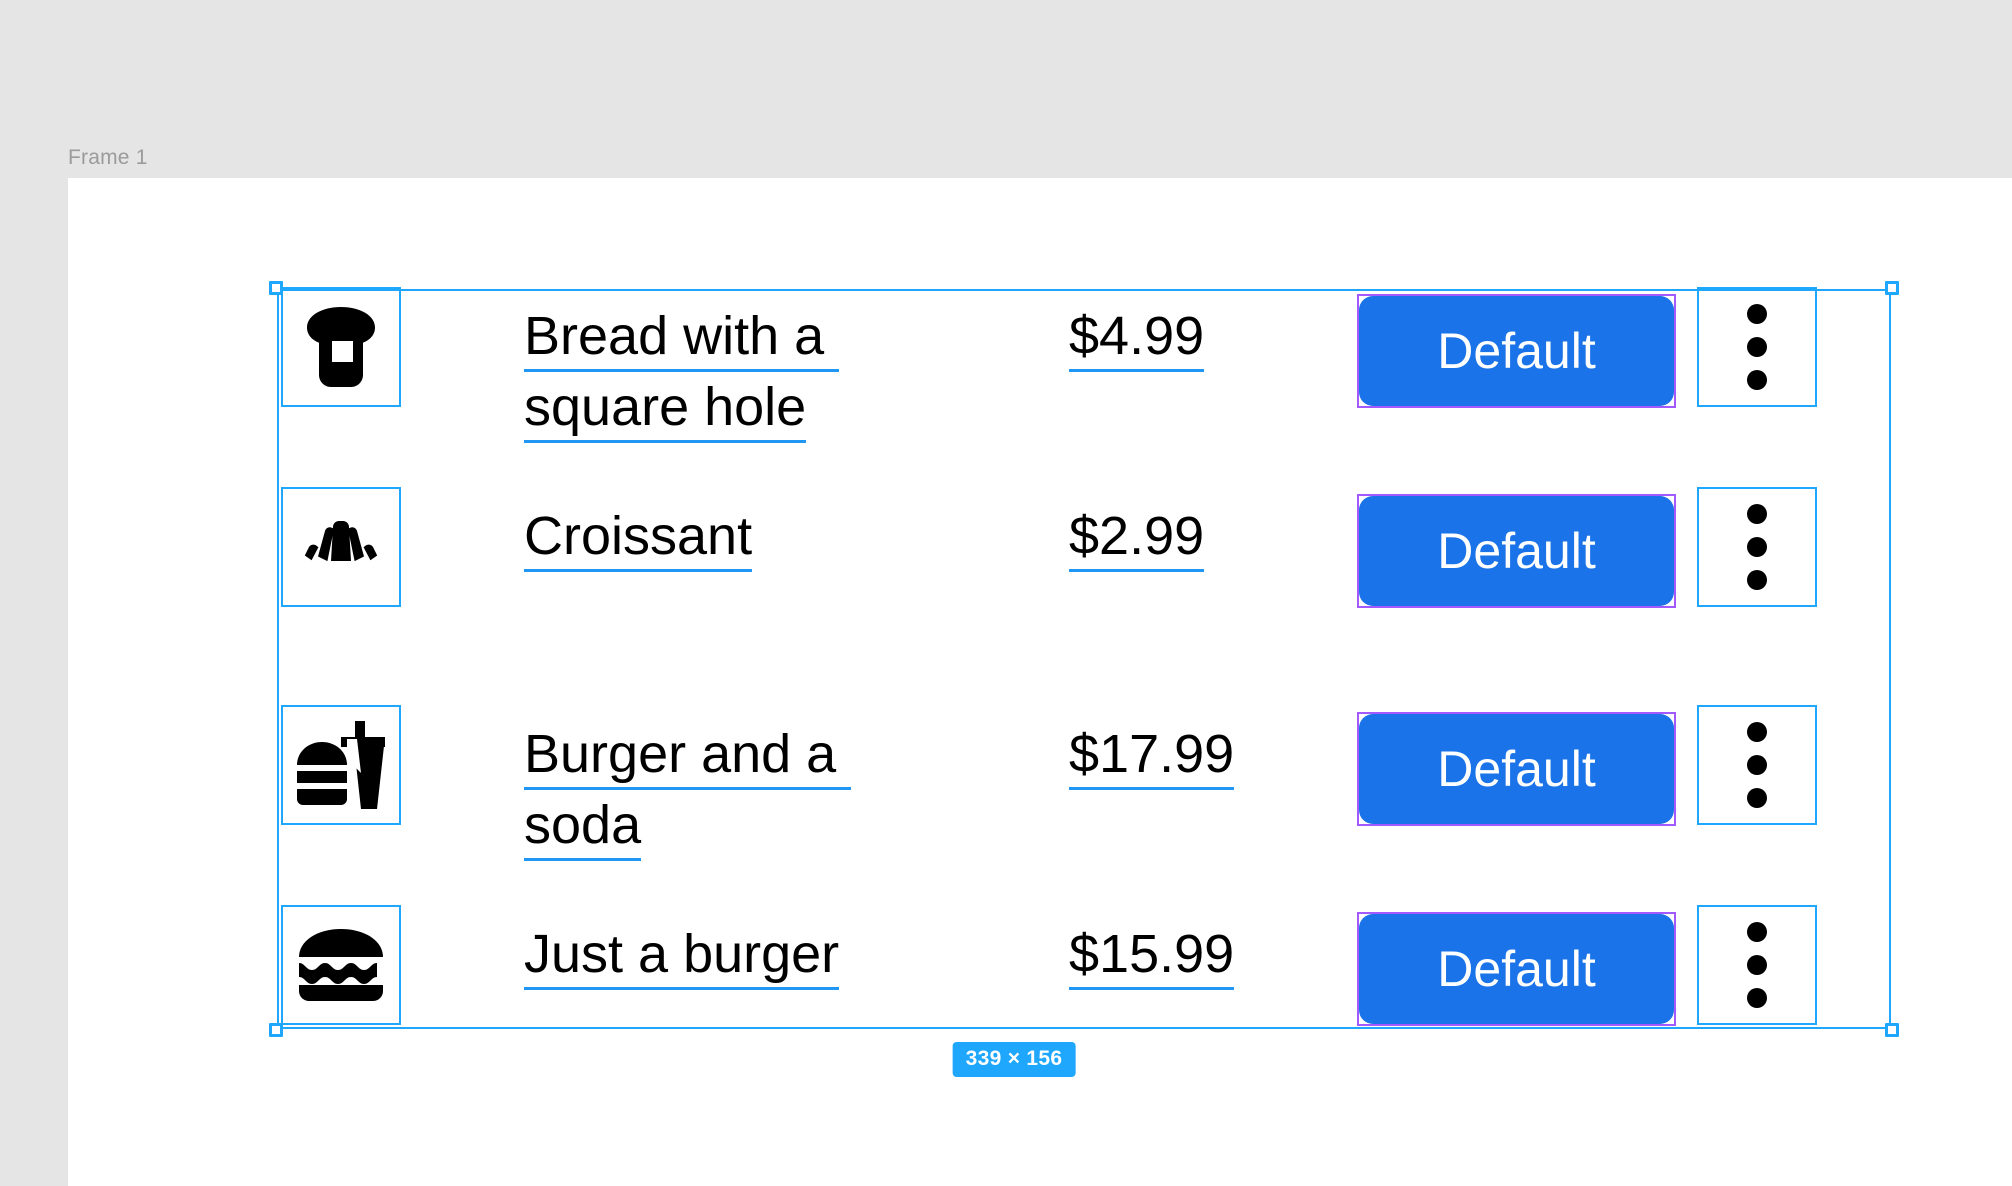 The image size is (2012, 1186). What do you see at coordinates (688, 755) in the screenshot?
I see `product-name-line: Burger and a` at bounding box center [688, 755].